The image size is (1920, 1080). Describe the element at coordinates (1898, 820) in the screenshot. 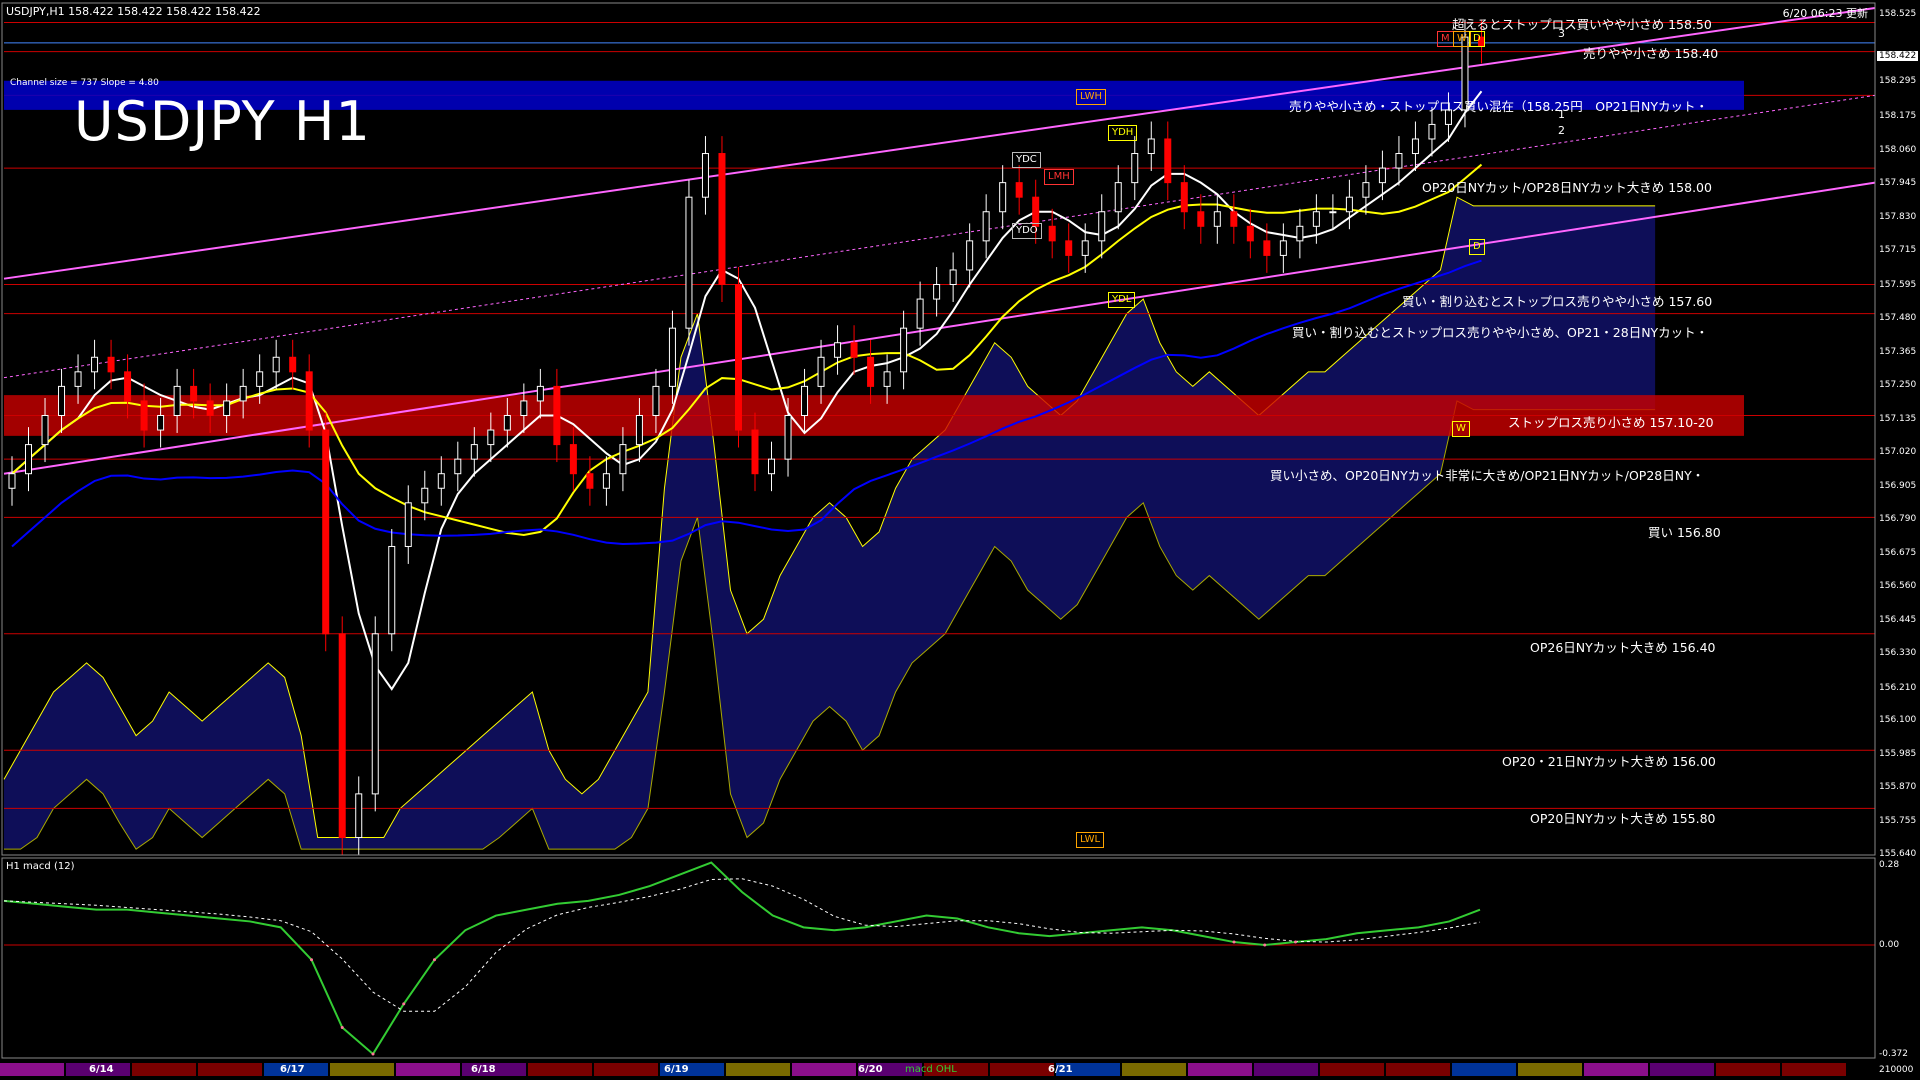

I see `price-tick: 155.755` at that location.